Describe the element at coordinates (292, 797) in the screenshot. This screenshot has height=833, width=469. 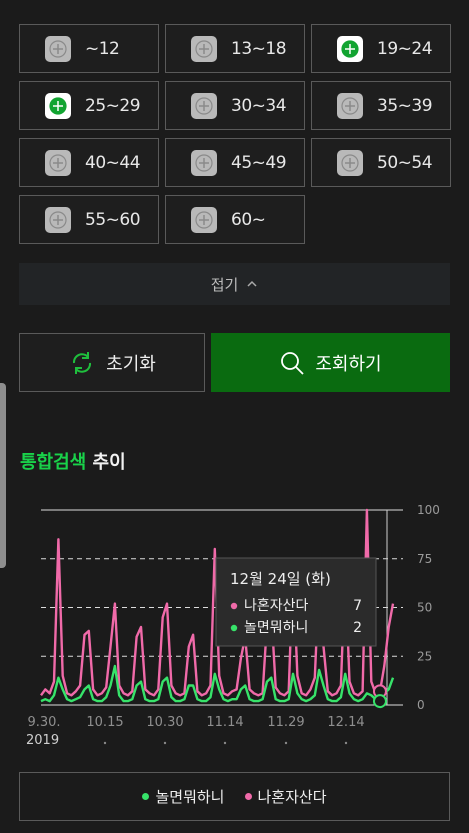
I see `legend-label-pink: 나혼자산다` at that location.